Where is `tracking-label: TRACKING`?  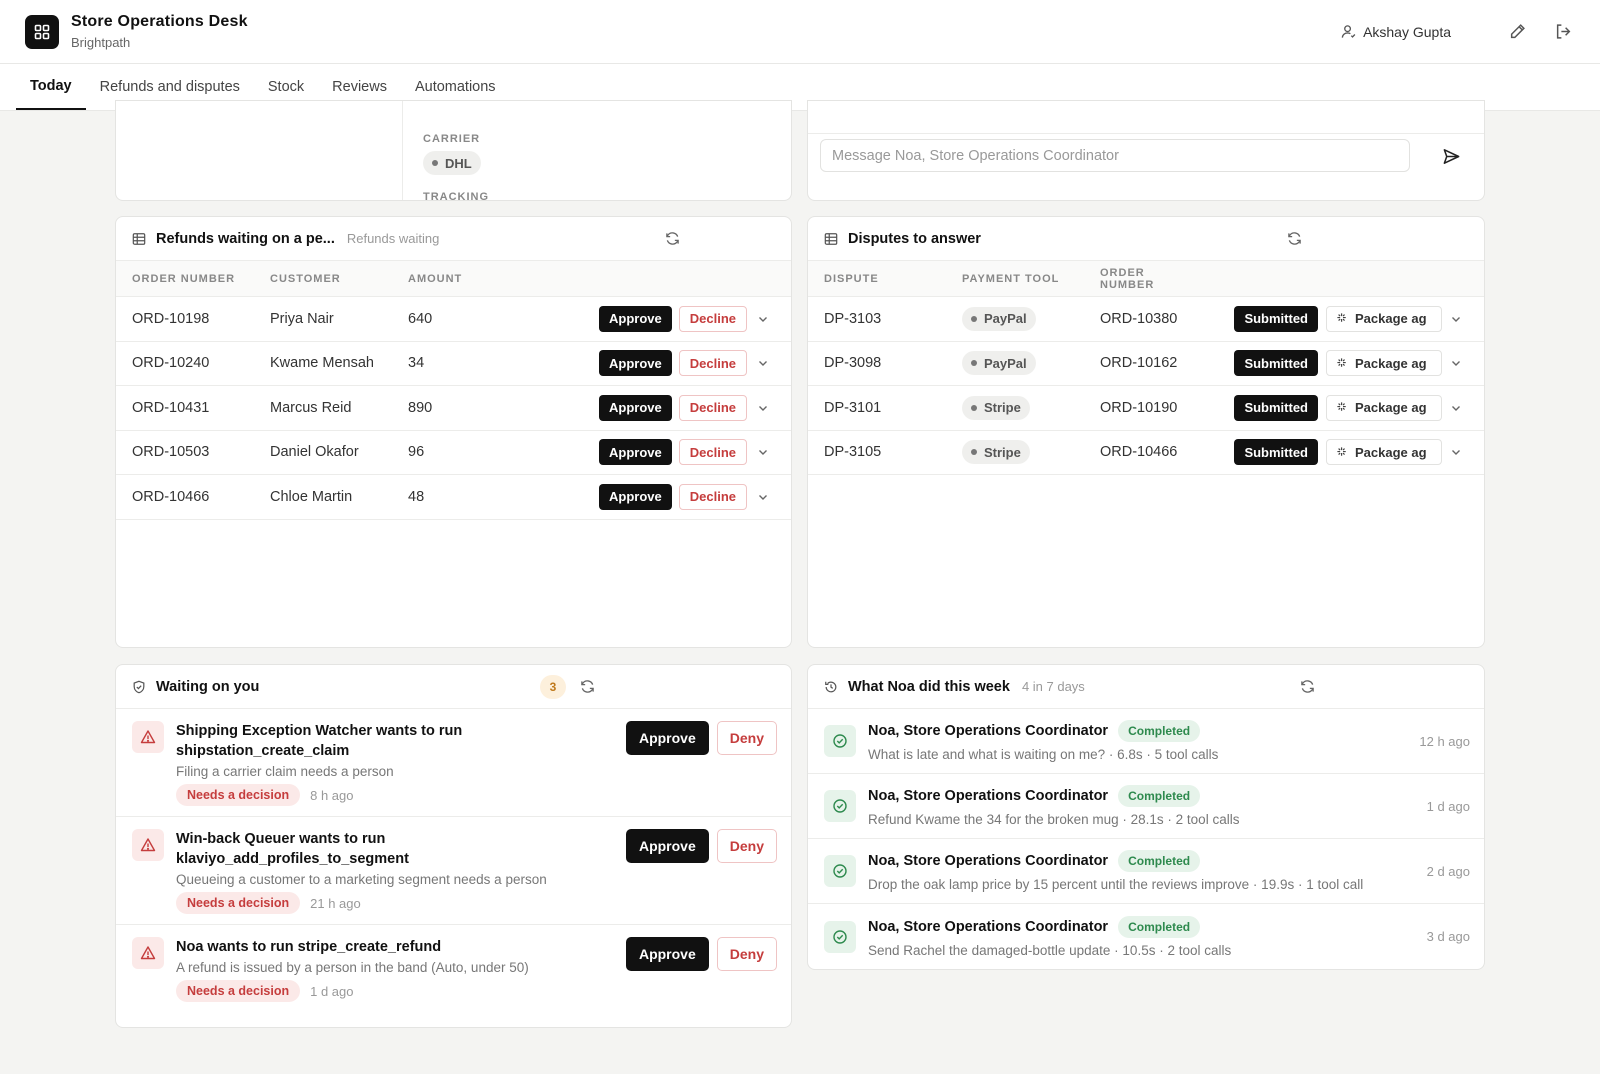 tracking-label: TRACKING is located at coordinates (456, 196).